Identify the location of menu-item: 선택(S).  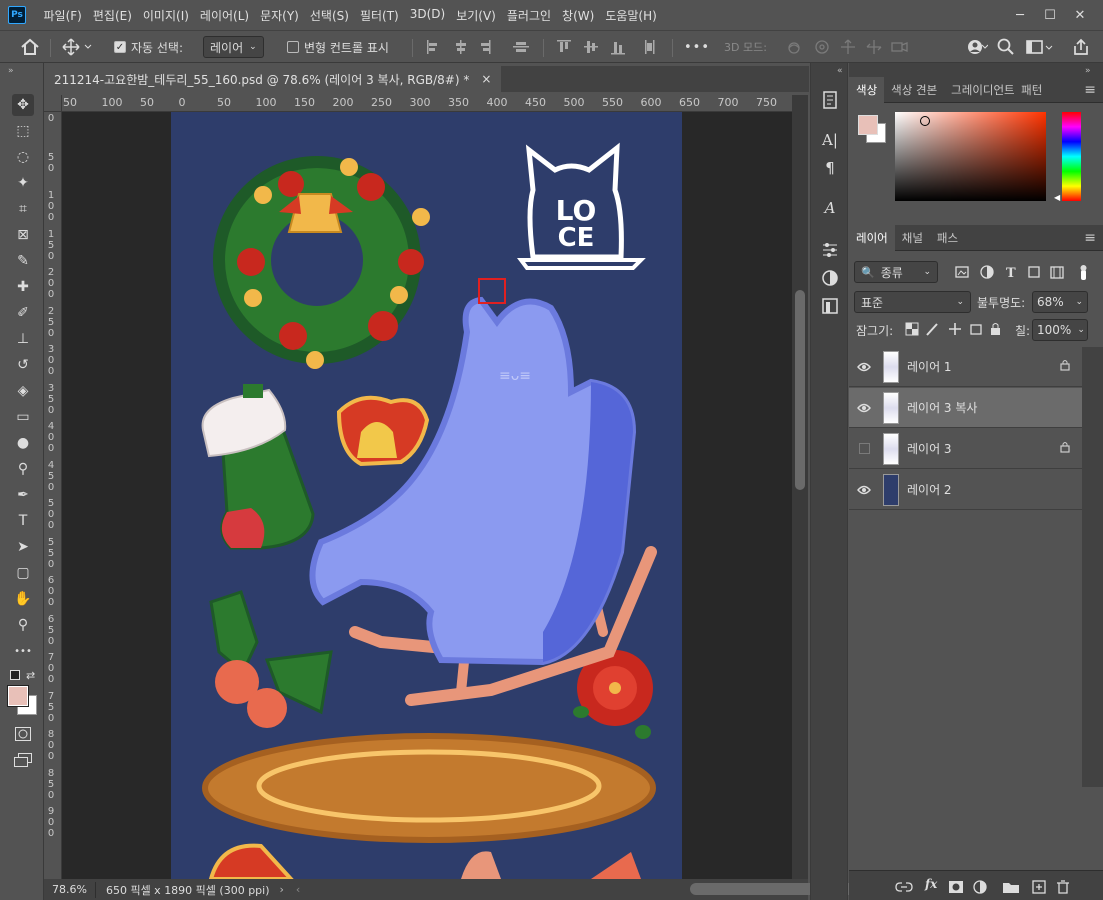
(329, 15).